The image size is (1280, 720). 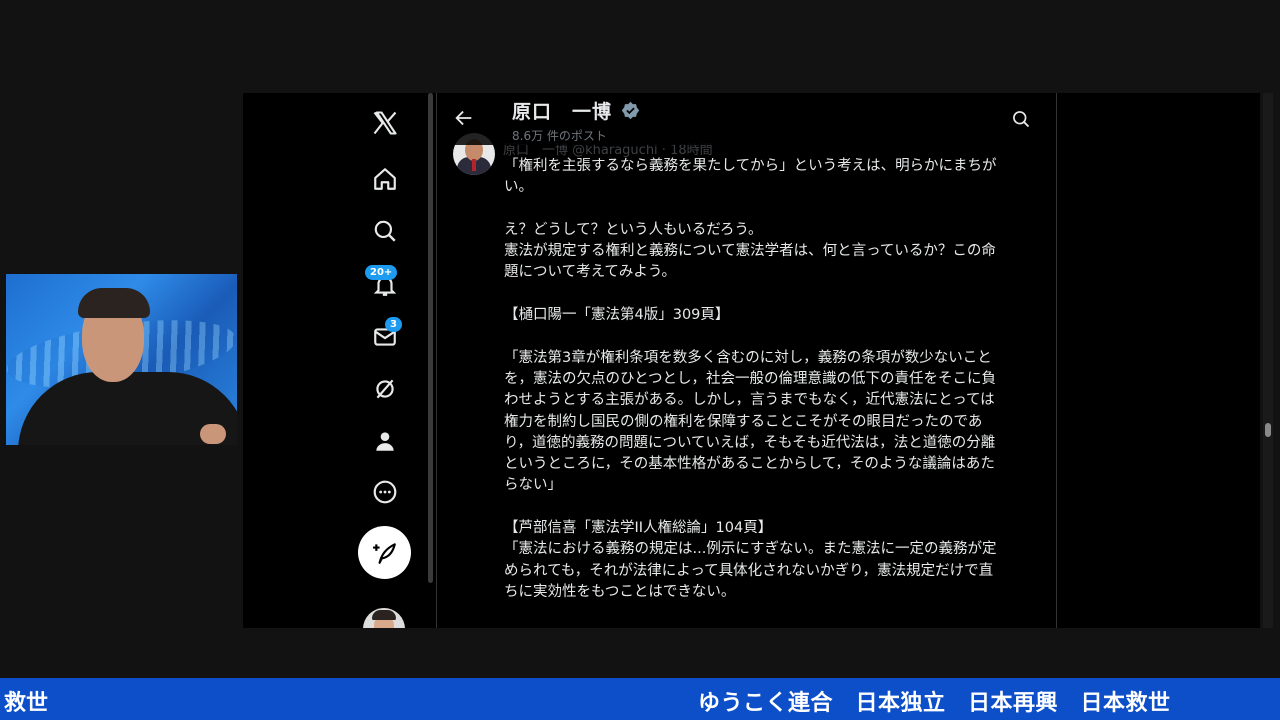 I want to click on tweet-line: え？どうして？という人もいるだろう。, so click(x=633, y=229).